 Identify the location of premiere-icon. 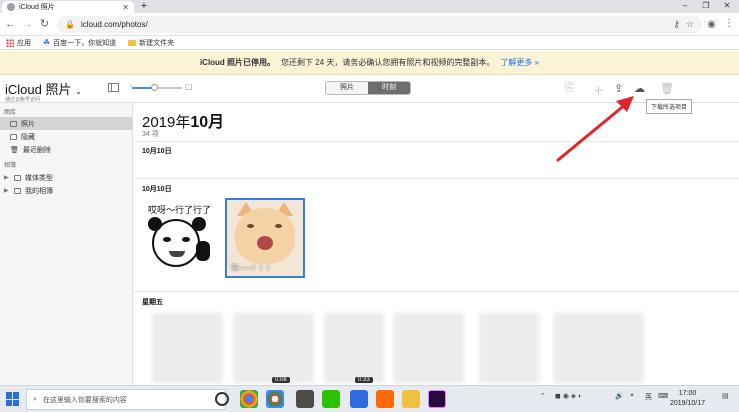
(437, 399).